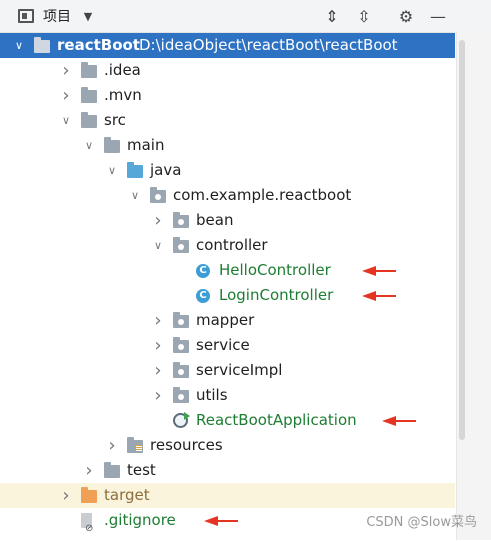 The width and height of the screenshot is (491, 541). Describe the element at coordinates (186, 445) in the screenshot. I see `tree-item-label: resources` at that location.